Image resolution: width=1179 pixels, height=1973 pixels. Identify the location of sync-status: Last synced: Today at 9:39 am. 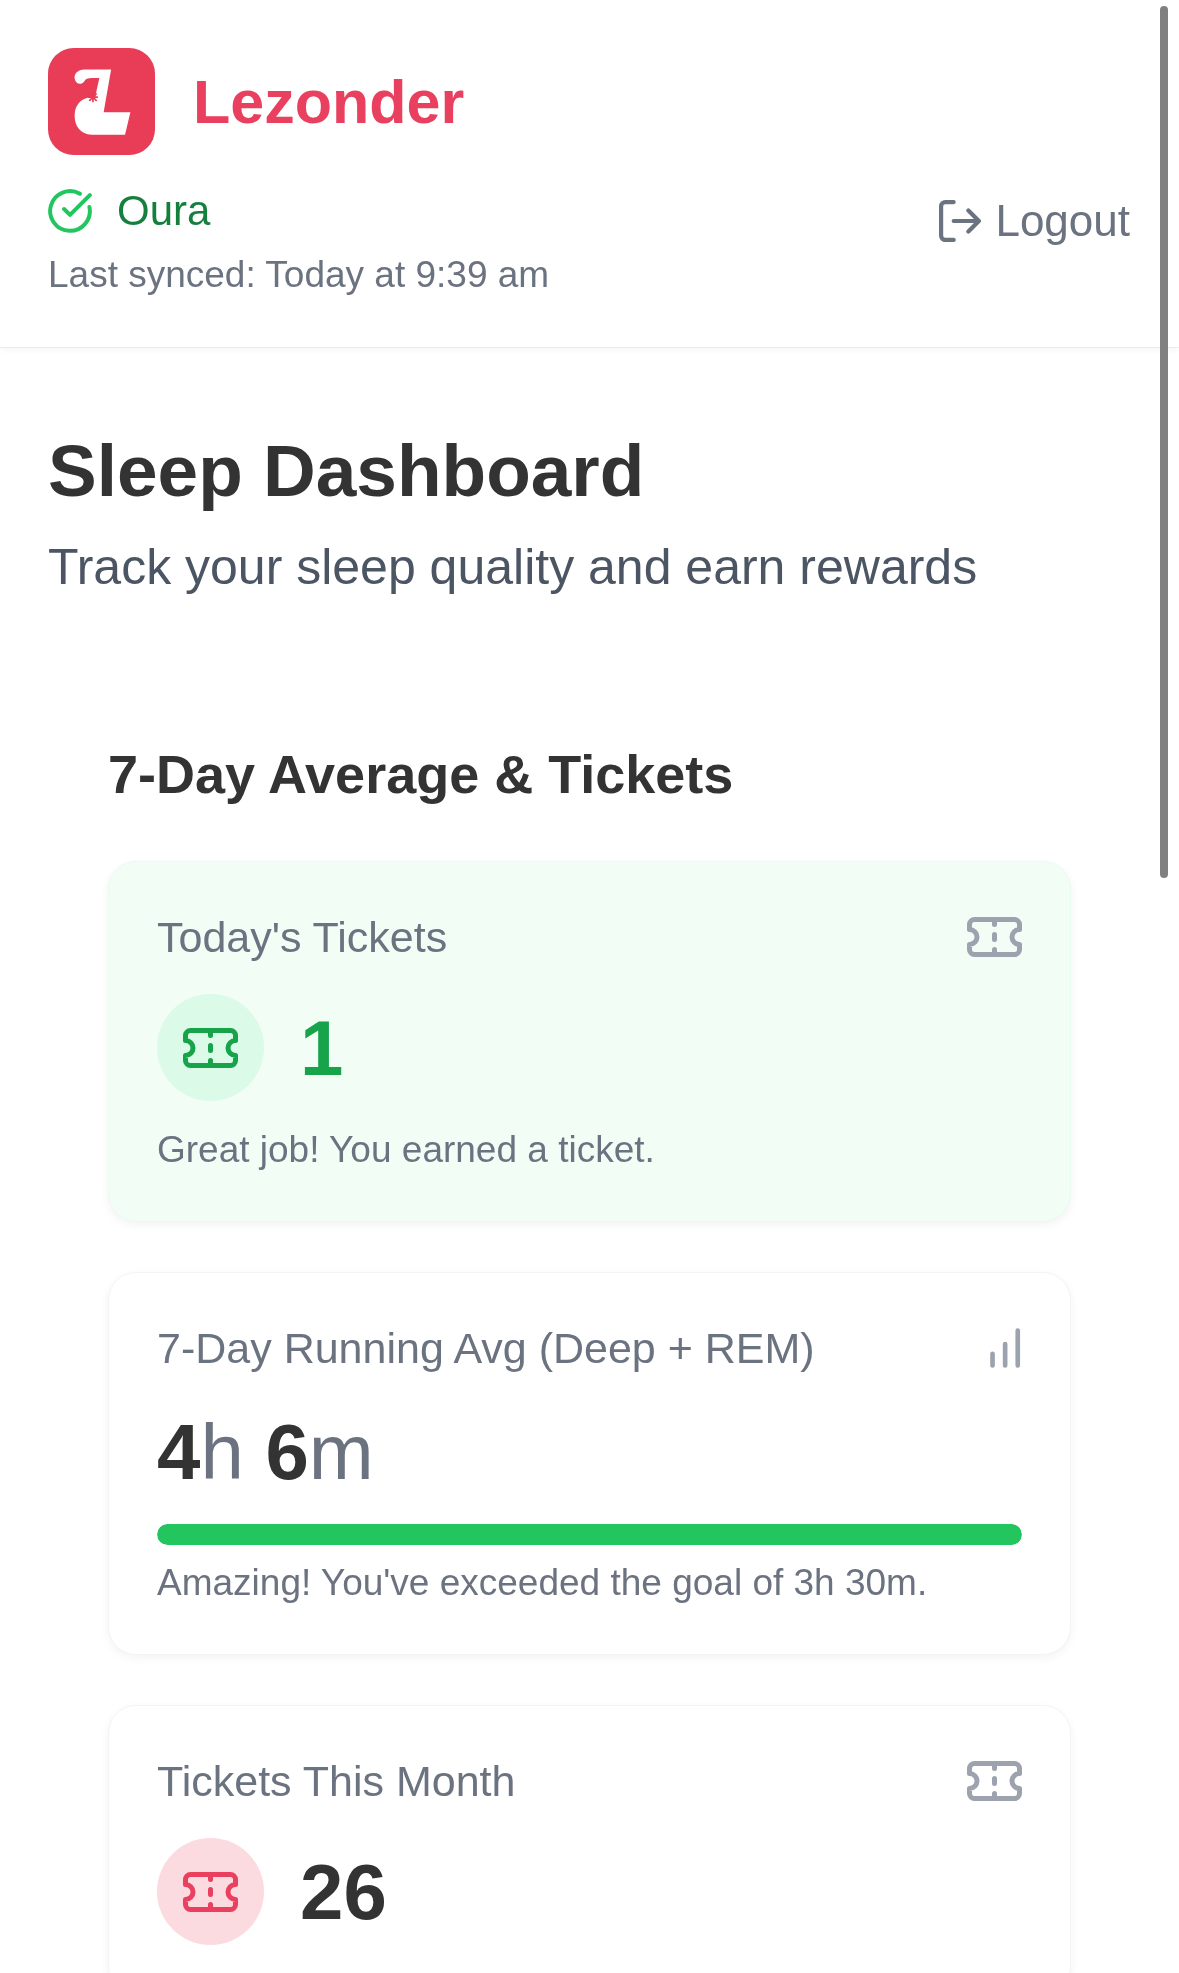
(299, 275).